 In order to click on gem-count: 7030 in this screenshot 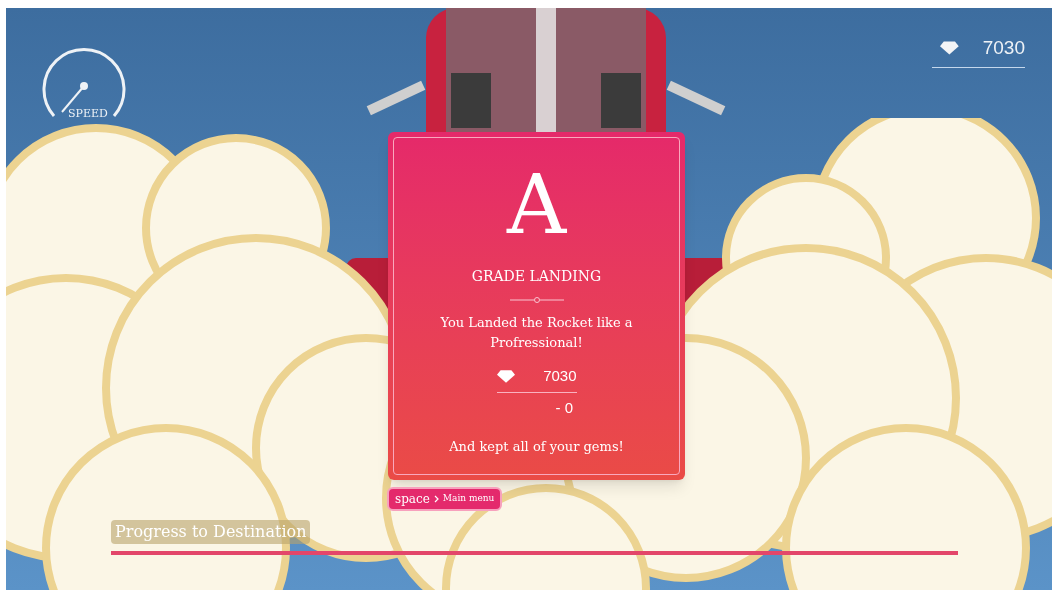, I will do `click(1003, 48)`.